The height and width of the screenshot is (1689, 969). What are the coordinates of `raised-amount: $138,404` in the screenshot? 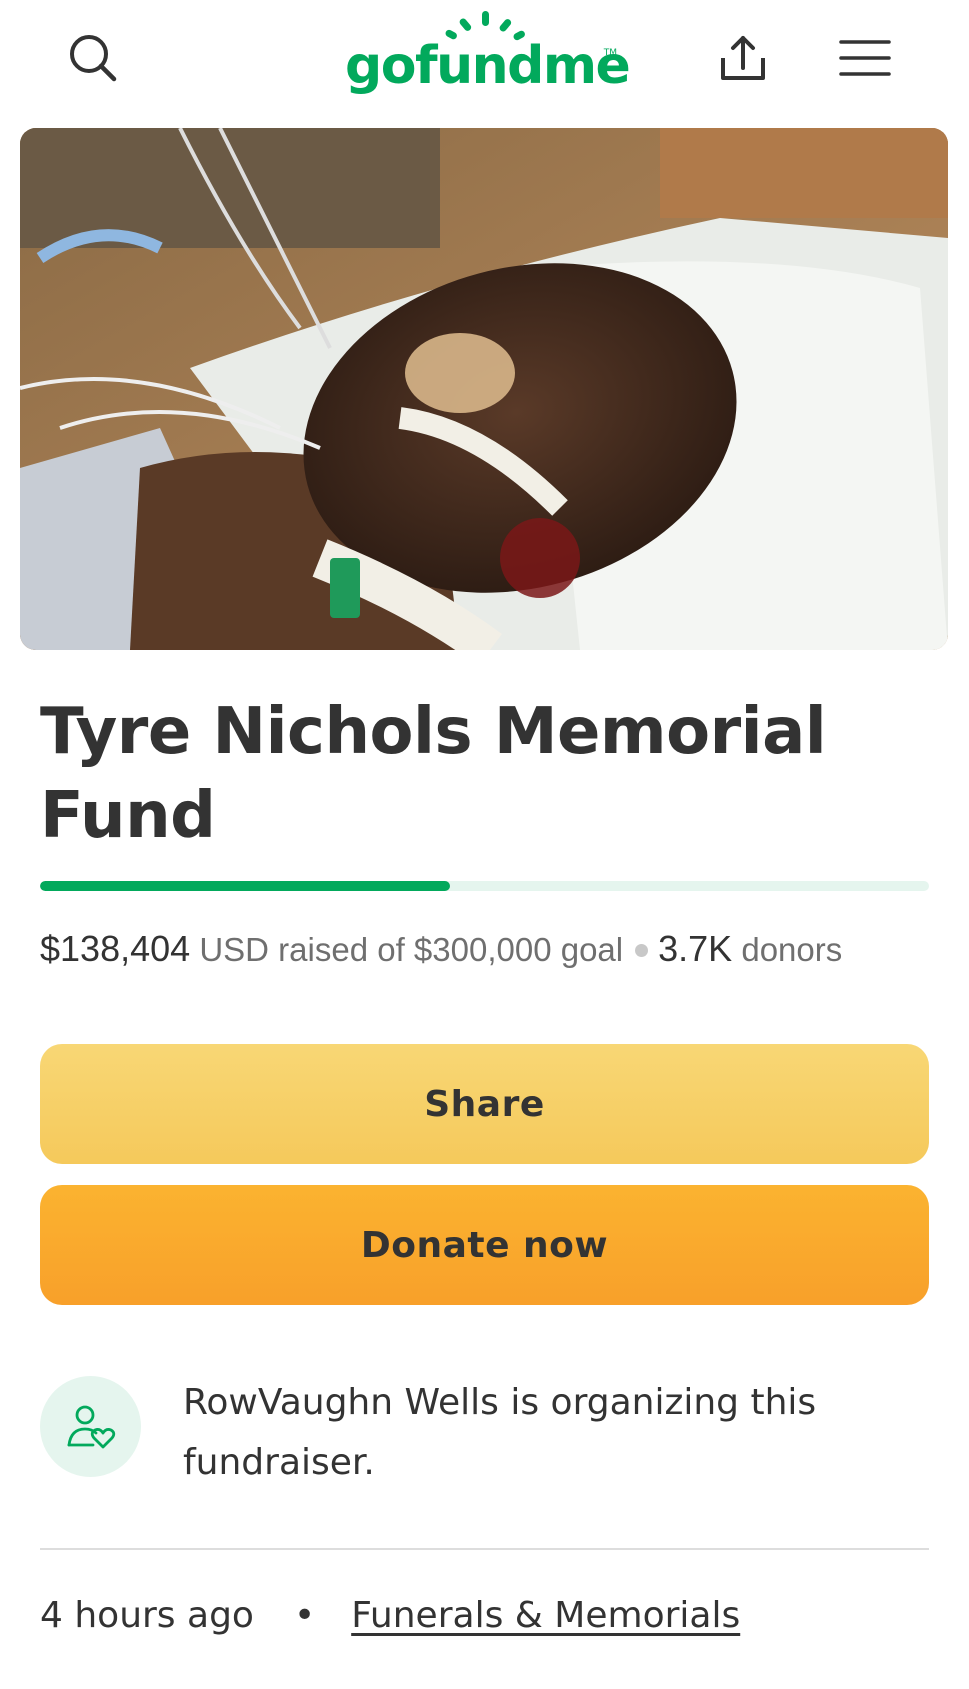 It's located at (115, 948).